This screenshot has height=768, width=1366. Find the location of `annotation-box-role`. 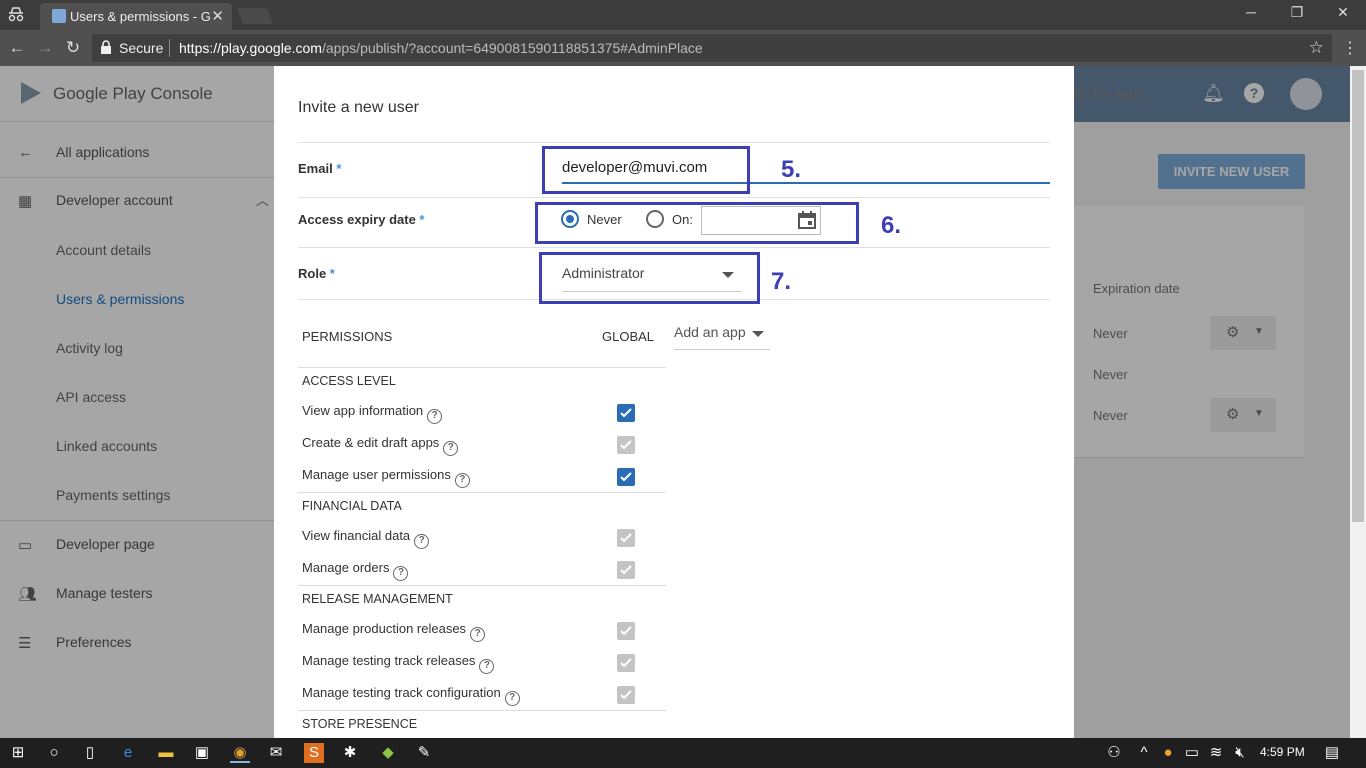

annotation-box-role is located at coordinates (649, 278).